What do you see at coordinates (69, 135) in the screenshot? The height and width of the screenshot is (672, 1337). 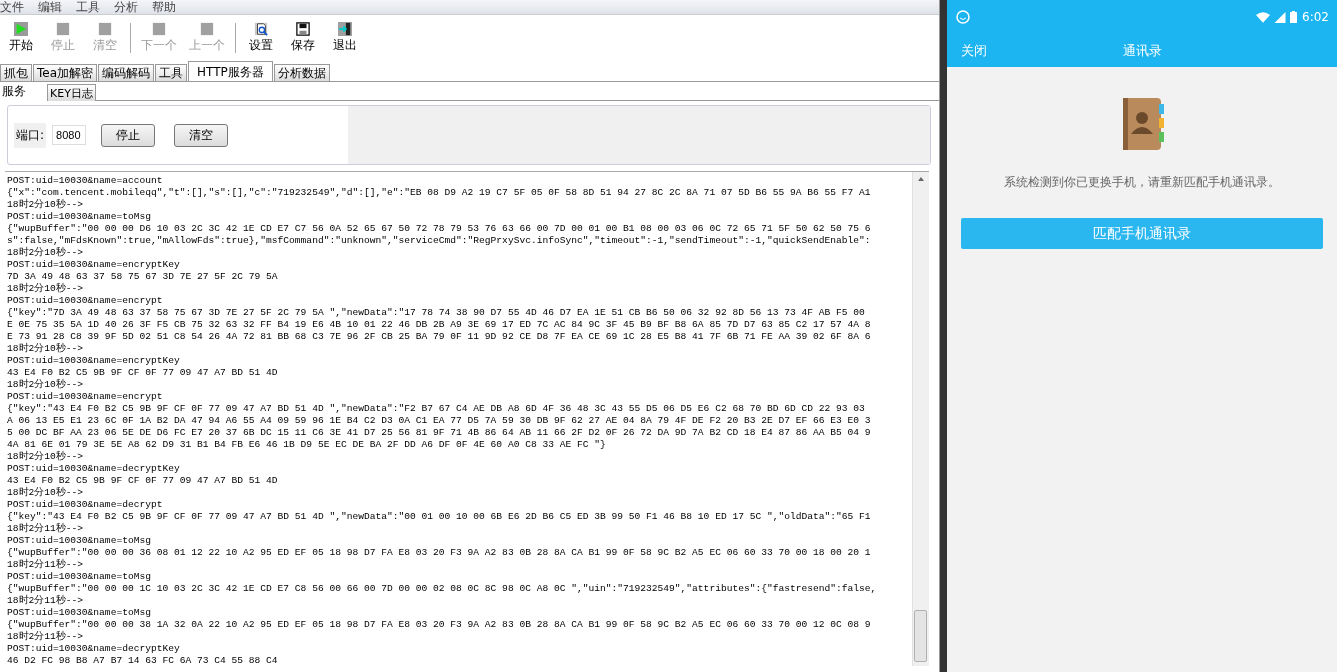 I see `port-field: 8080` at bounding box center [69, 135].